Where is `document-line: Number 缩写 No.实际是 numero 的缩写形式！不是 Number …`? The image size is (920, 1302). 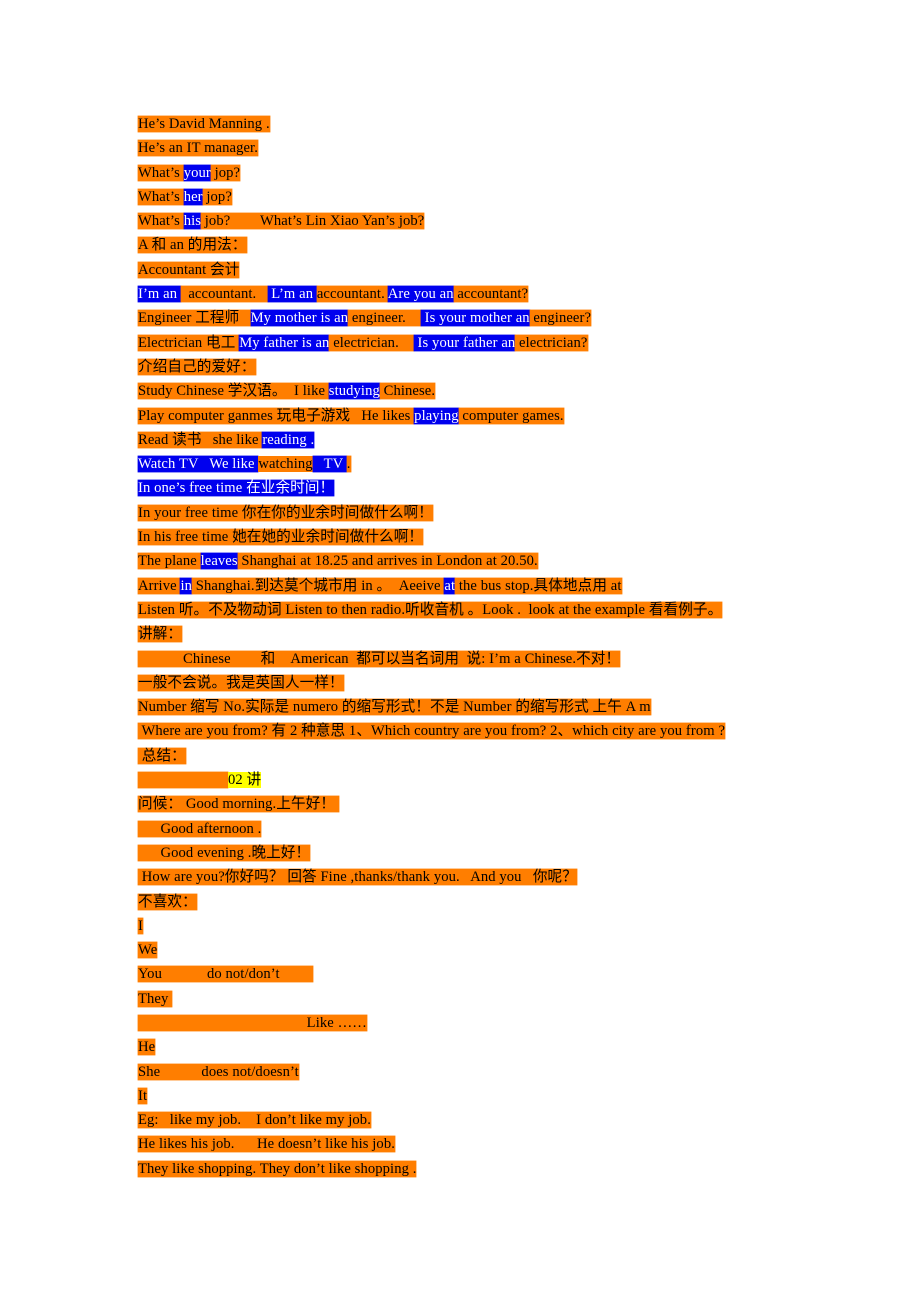 document-line: Number 缩写 No.实际是 numero 的缩写形式！不是 Number … is located at coordinates (488, 707).